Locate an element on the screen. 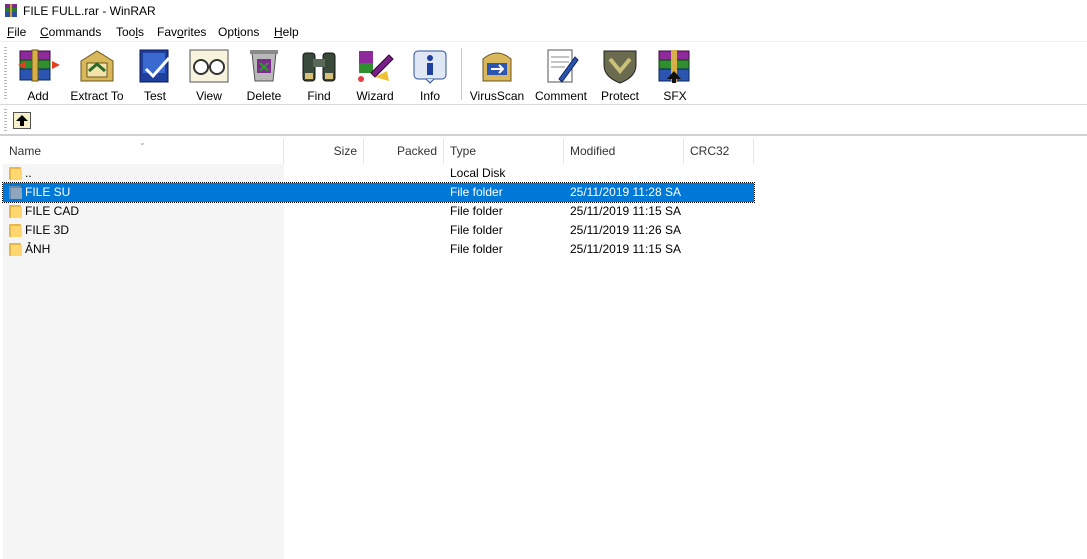 This screenshot has width=1087, height=559. view-button: View is located at coordinates (209, 75).